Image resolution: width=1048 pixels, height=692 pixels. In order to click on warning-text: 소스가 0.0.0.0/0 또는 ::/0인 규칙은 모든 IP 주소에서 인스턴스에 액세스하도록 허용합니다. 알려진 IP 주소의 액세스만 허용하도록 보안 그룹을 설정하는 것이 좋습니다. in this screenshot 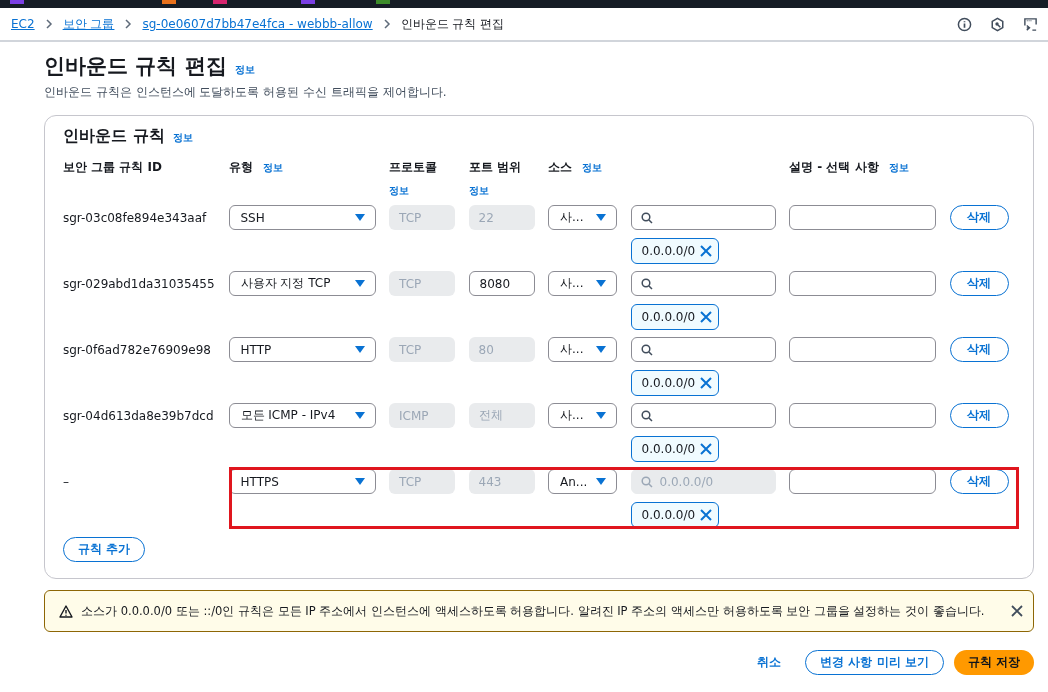, I will do `click(533, 611)`.